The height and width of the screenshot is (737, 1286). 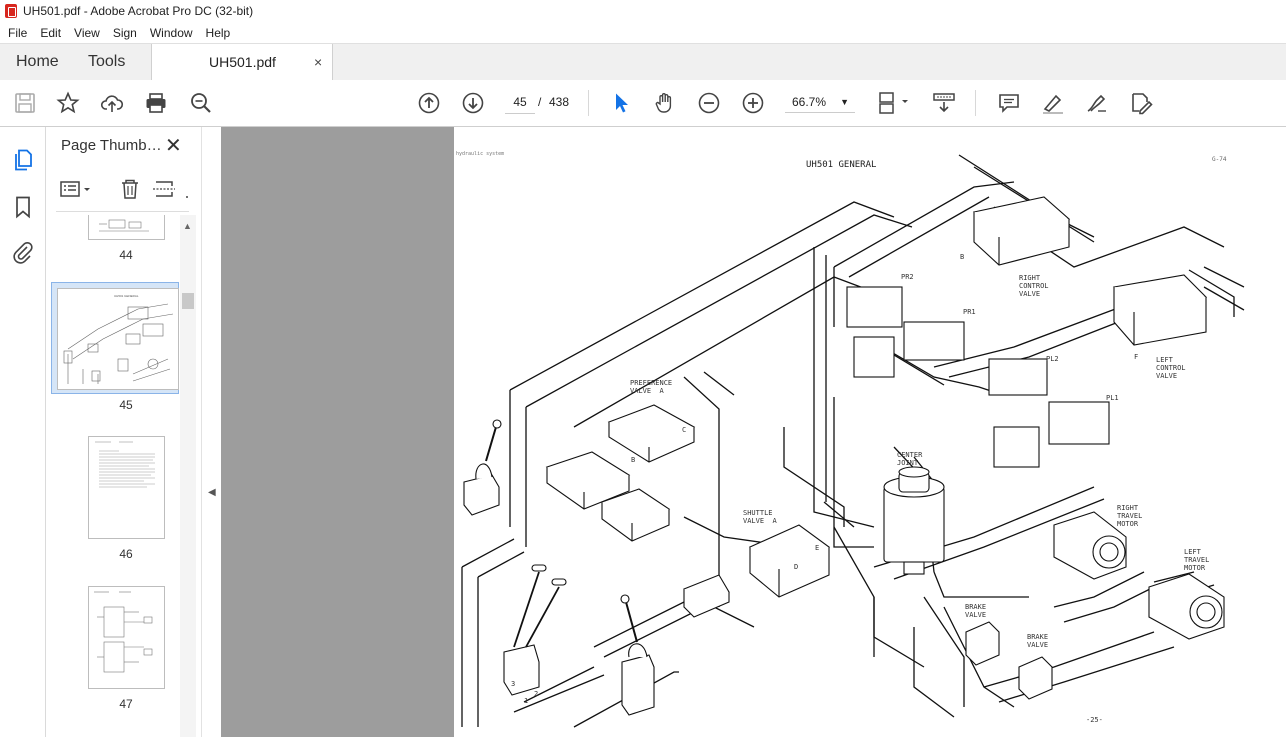 What do you see at coordinates (796, 567) in the screenshot?
I see `label-port: D` at bounding box center [796, 567].